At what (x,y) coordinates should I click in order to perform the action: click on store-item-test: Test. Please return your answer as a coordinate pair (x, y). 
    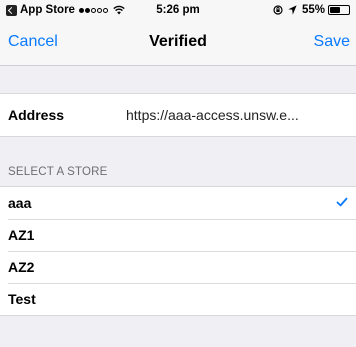
    Looking at the image, I should click on (178, 299).